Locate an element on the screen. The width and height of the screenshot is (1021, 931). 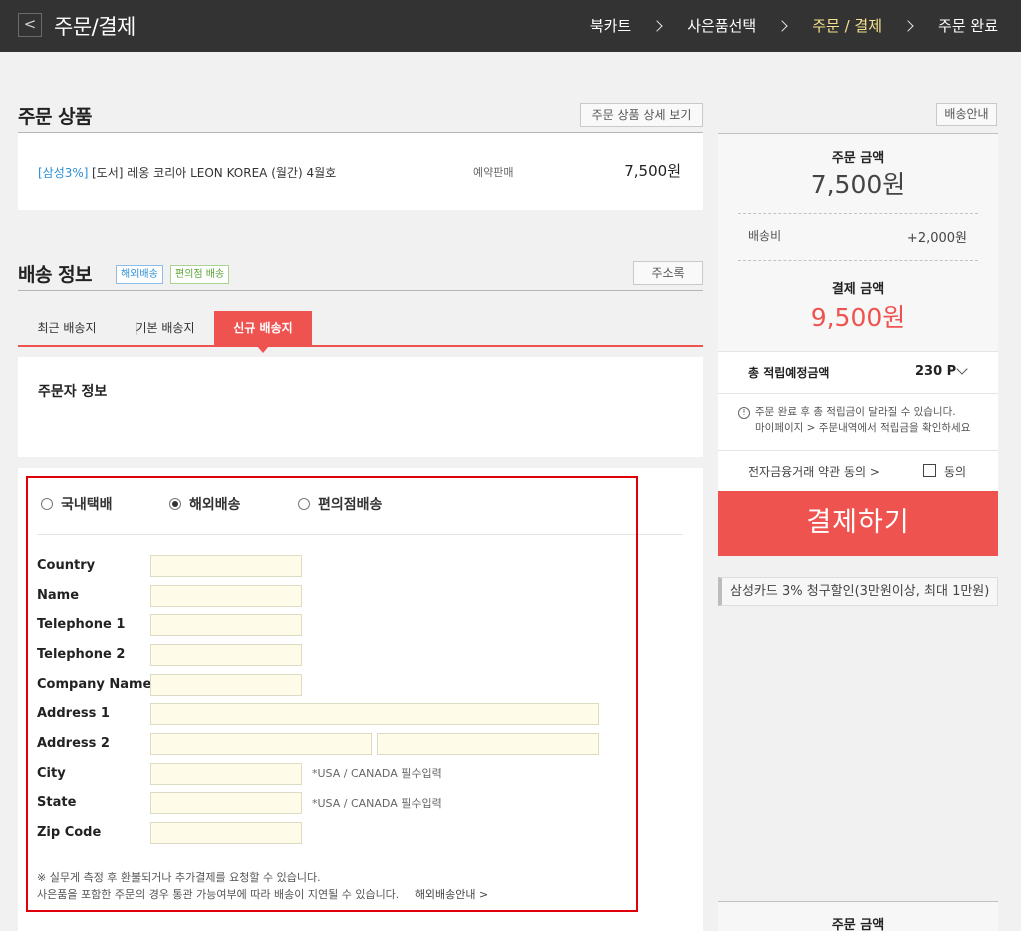
step-complete: 주문 완료 is located at coordinates (968, 26).